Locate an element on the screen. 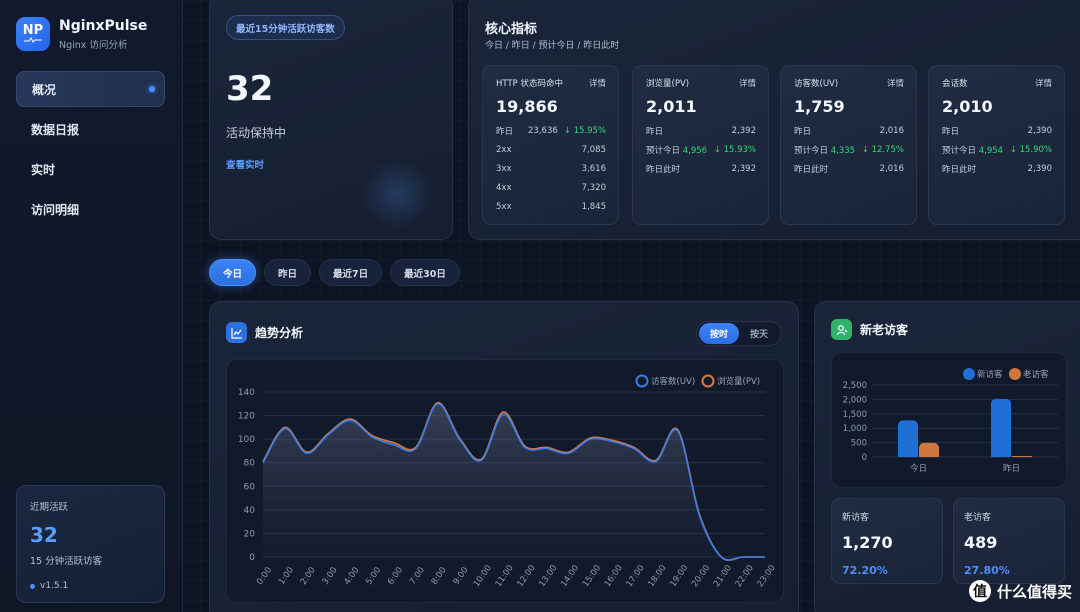 Image resolution: width=1080 pixels, height=612 pixels. x-tick-label: 7:00 is located at coordinates (417, 575).